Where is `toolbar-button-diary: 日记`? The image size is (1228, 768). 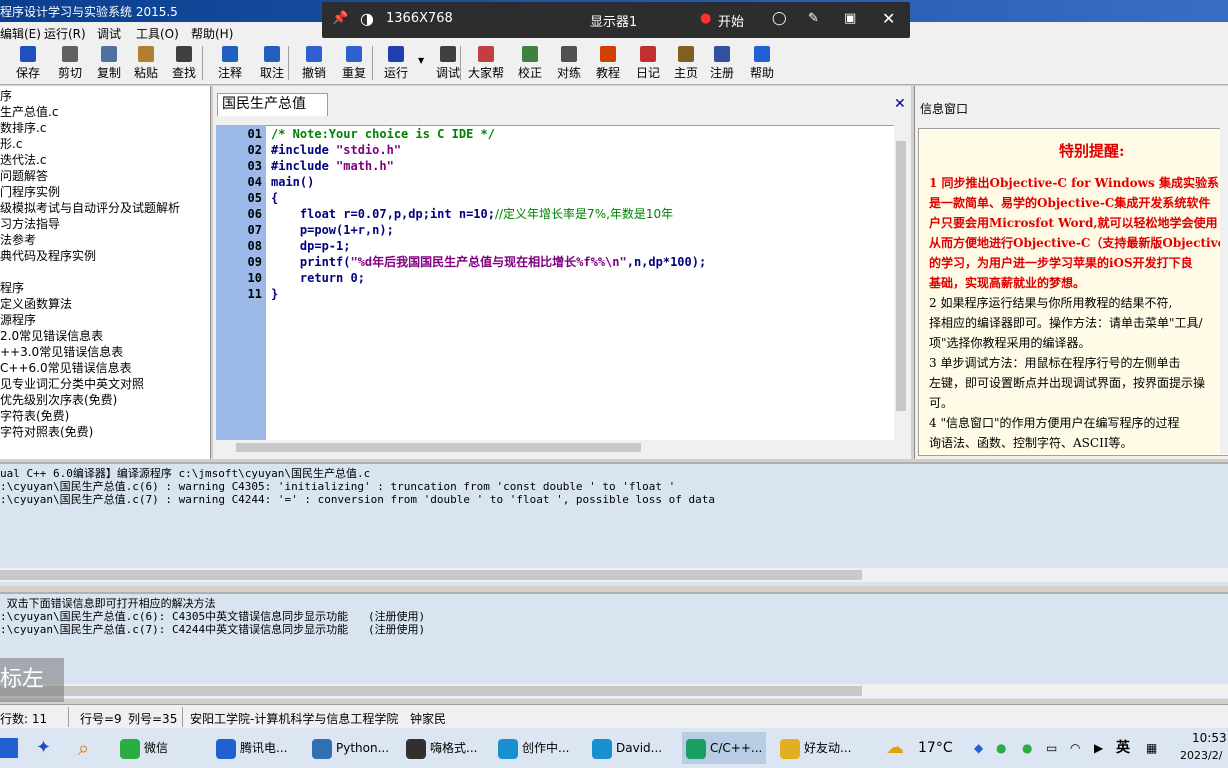 toolbar-button-diary: 日记 is located at coordinates (648, 63).